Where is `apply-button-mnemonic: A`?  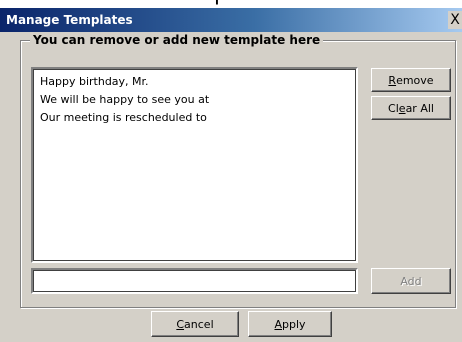
apply-button-mnemonic: A is located at coordinates (278, 324).